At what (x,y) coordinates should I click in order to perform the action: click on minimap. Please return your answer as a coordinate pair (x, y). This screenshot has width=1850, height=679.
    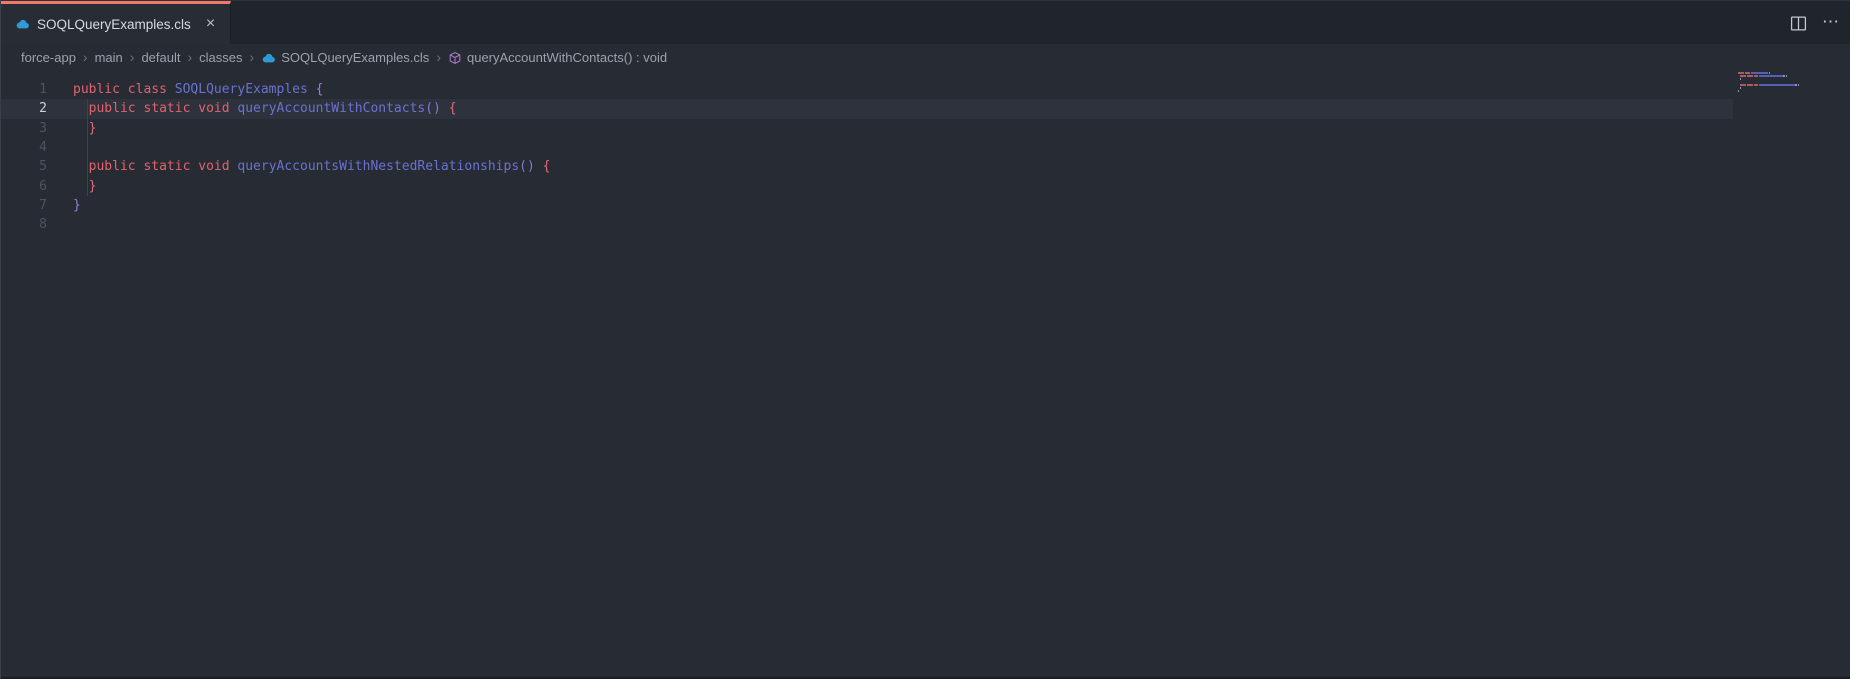
    Looking at the image, I should click on (1791, 84).